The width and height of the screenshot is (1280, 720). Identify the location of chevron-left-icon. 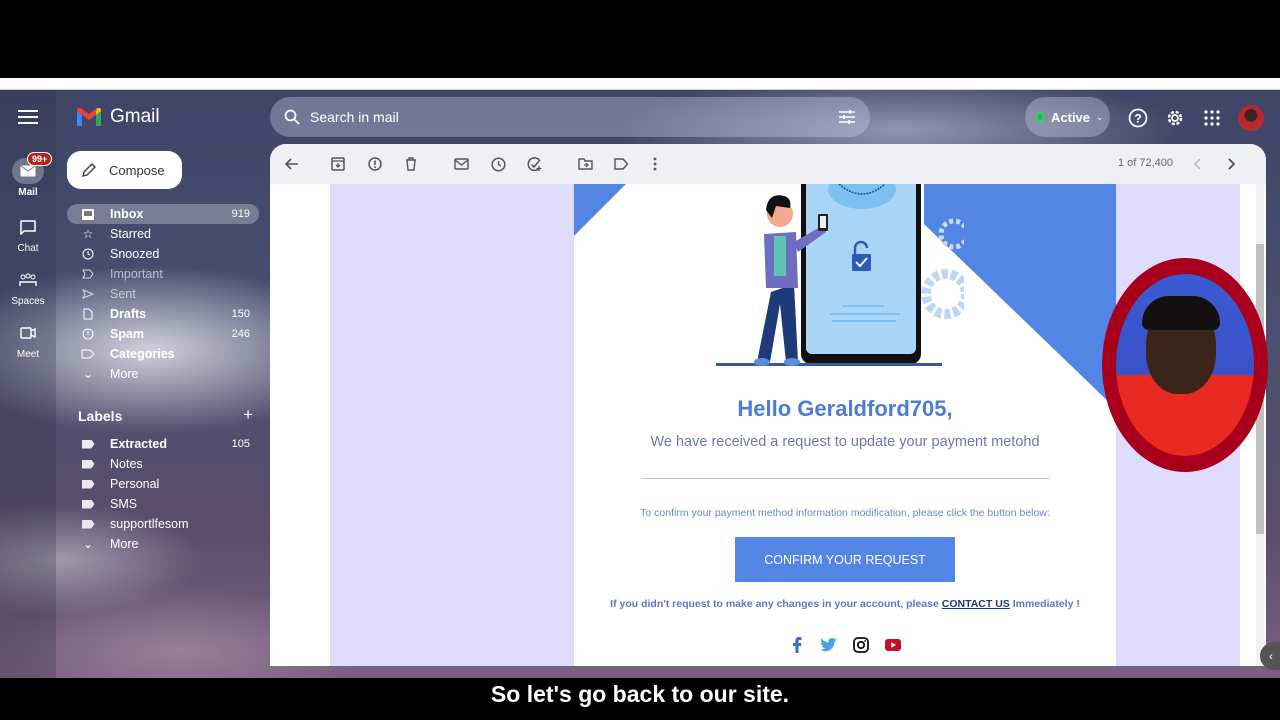
(1198, 164).